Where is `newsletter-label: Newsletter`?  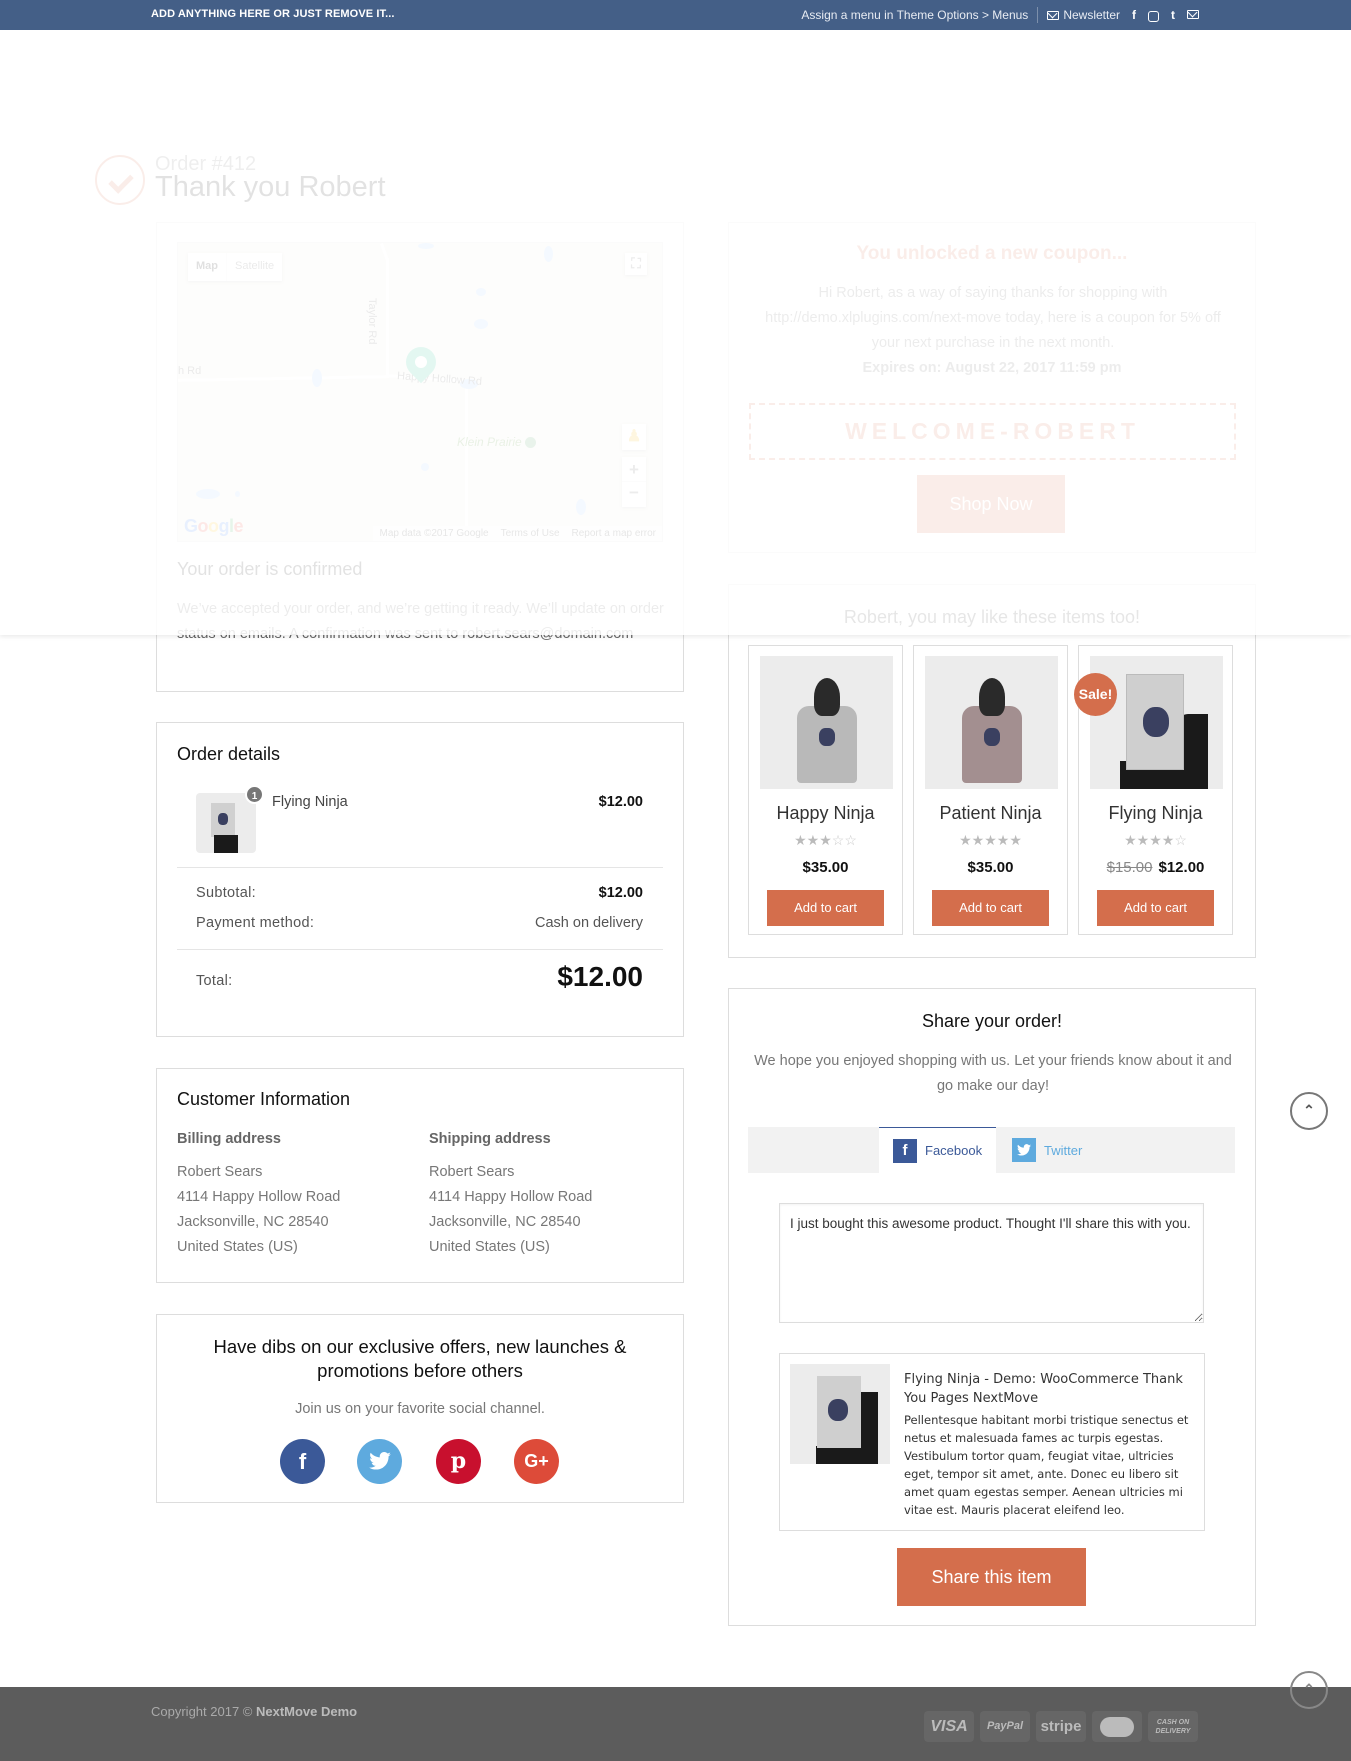
newsletter-label: Newsletter is located at coordinates (1091, 15).